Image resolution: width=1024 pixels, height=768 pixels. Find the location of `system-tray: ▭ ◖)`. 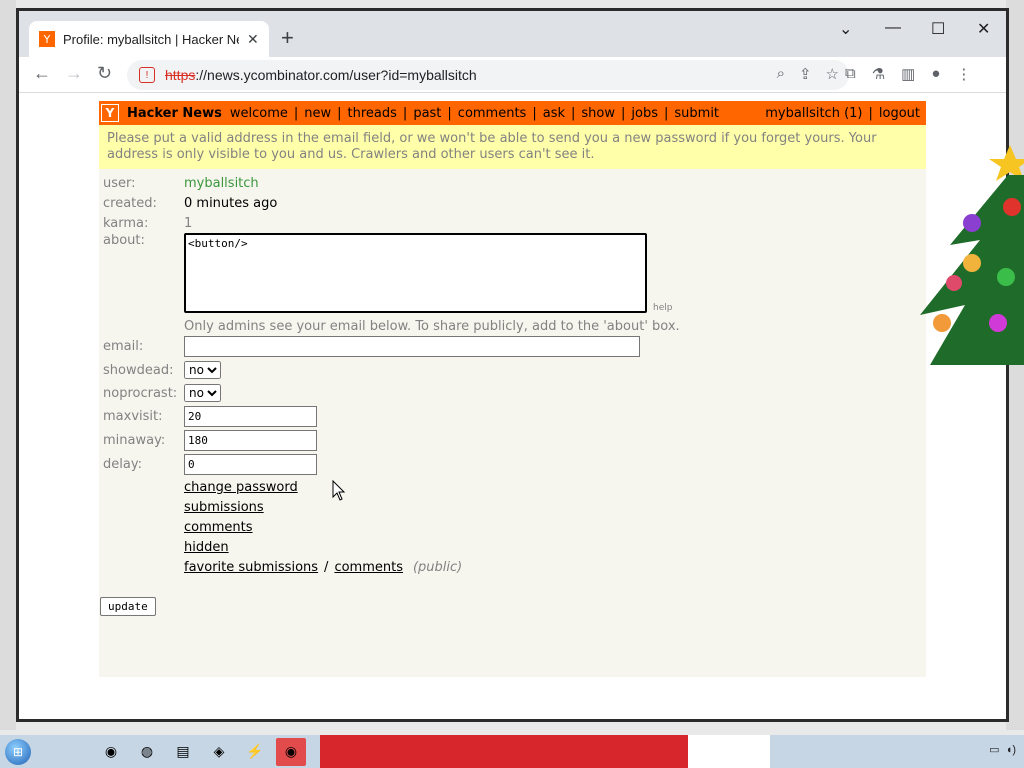

system-tray: ▭ ◖) is located at coordinates (1002, 749).